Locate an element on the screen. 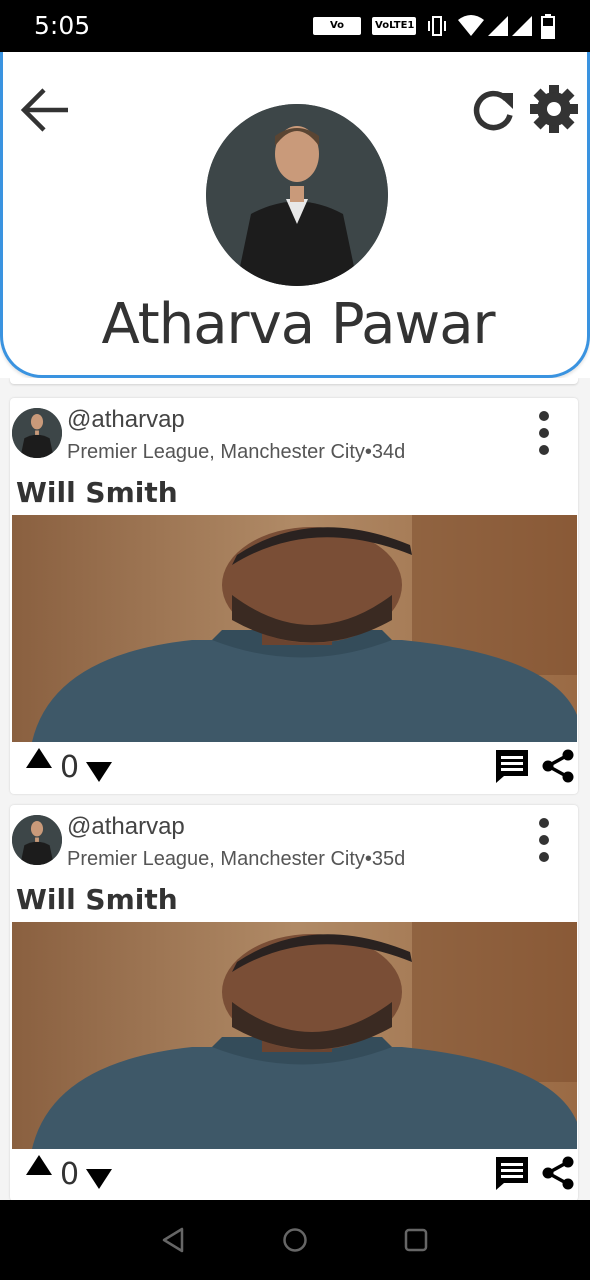  vibrate-icon is located at coordinates (437, 26).